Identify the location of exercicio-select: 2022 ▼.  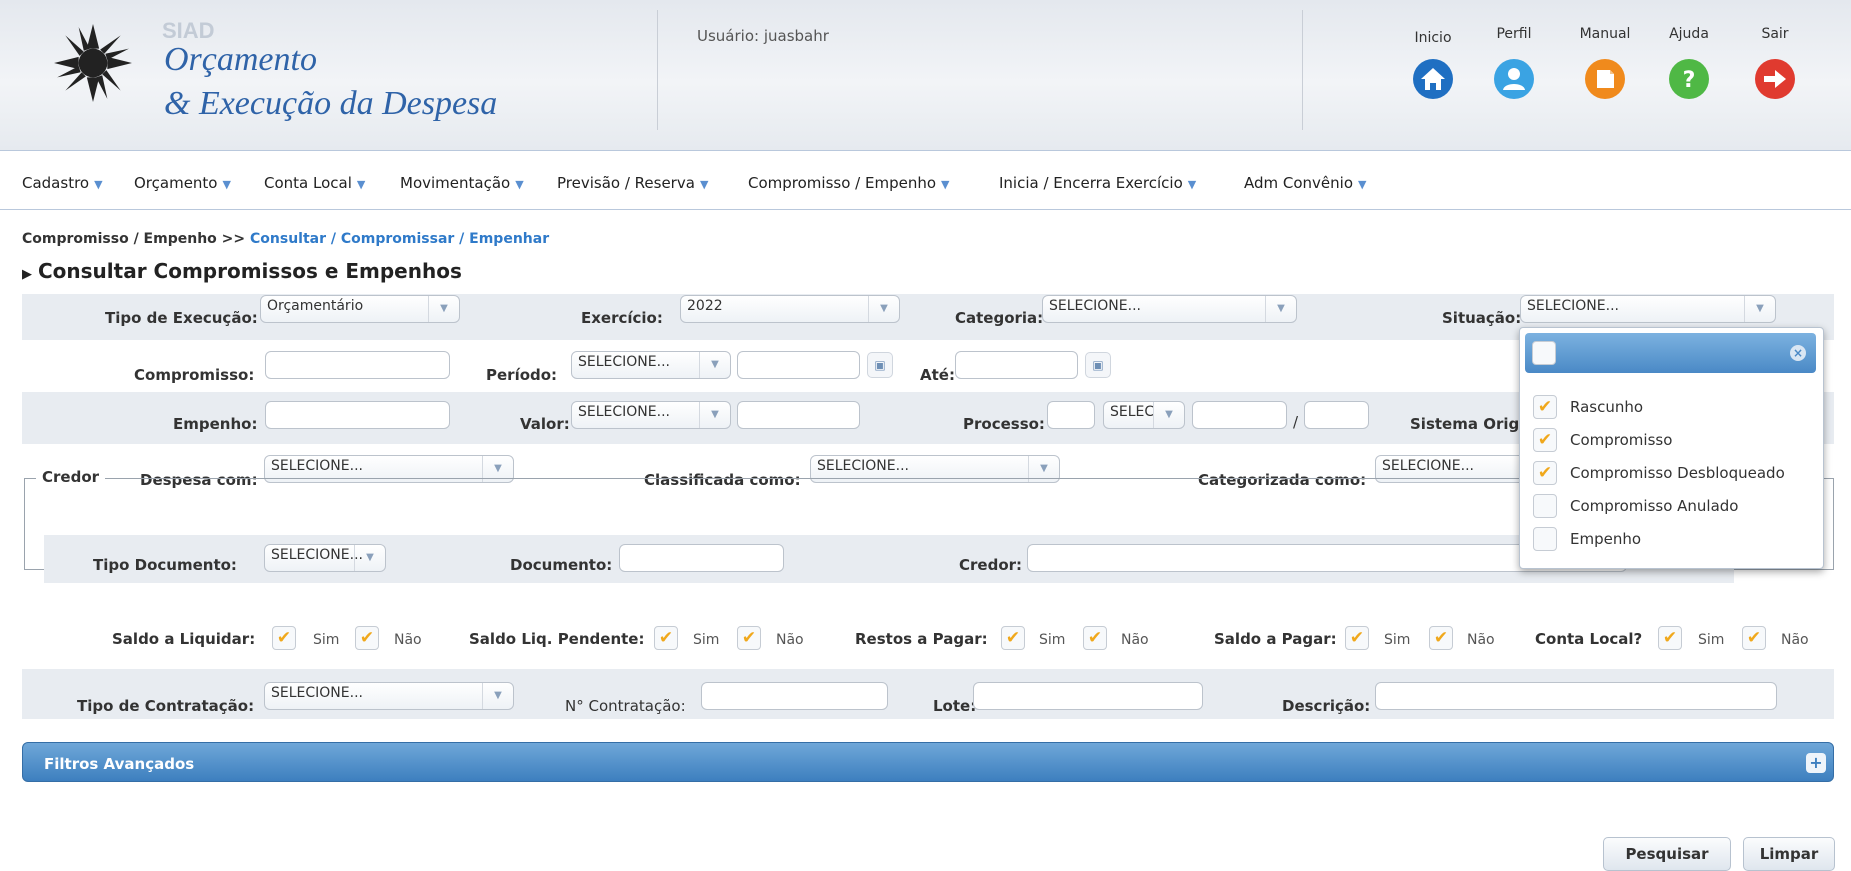
(790, 309).